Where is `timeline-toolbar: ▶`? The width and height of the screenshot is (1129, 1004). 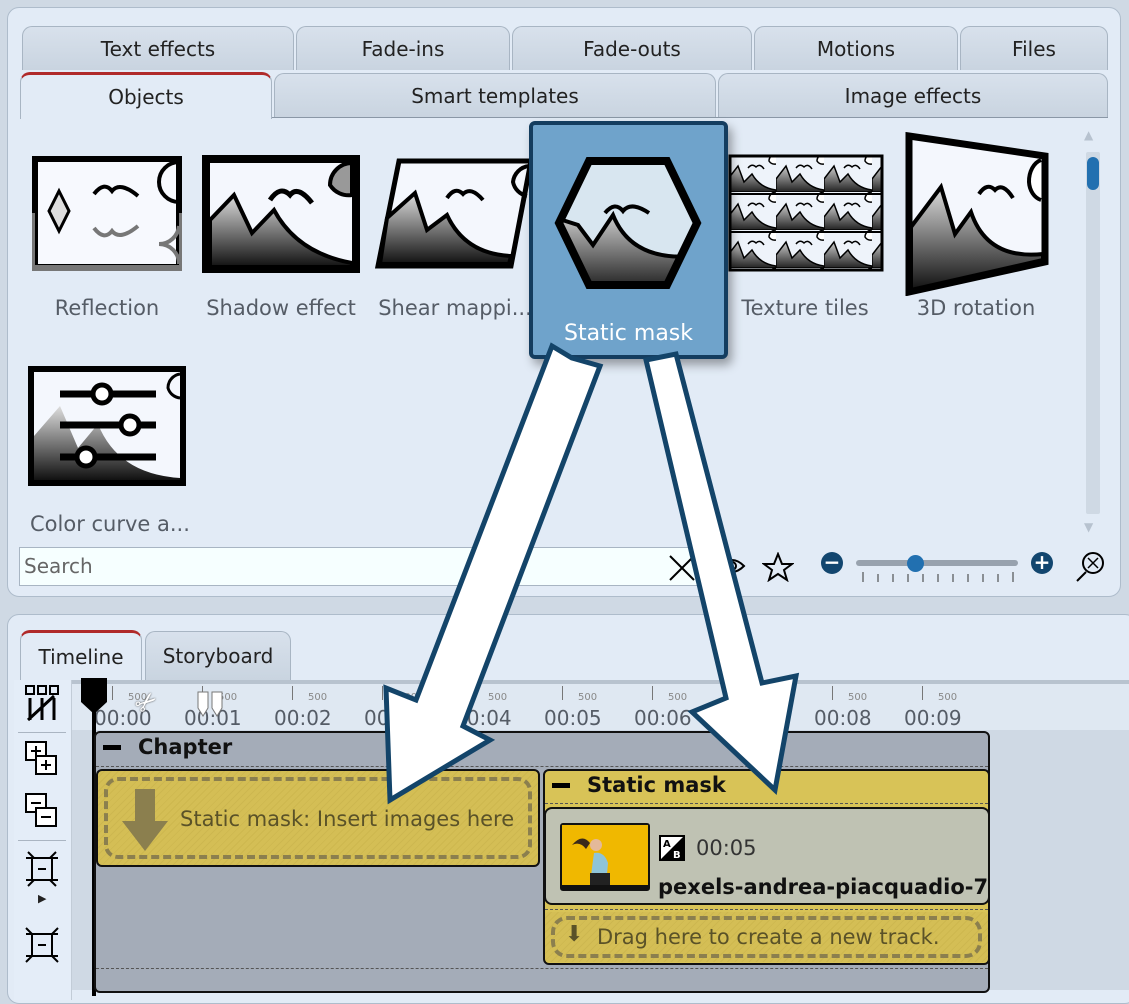
timeline-toolbar: ▶ is located at coordinates (43, 840).